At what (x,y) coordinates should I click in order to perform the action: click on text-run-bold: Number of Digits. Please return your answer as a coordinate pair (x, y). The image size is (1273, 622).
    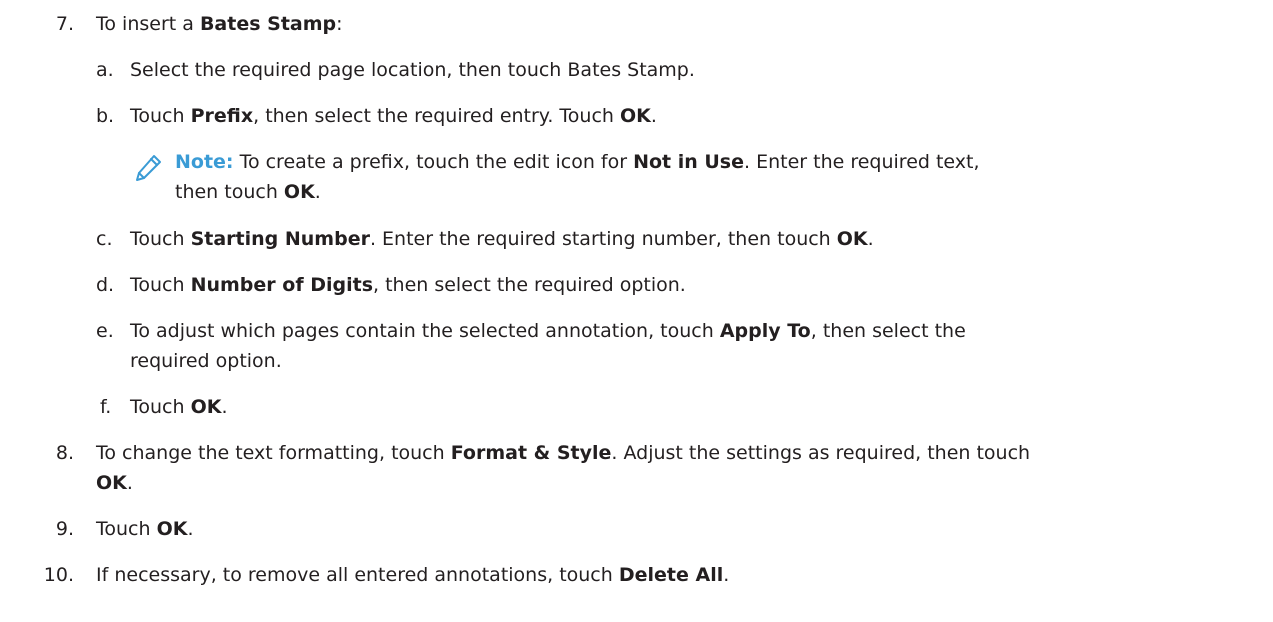
    Looking at the image, I should click on (281, 285).